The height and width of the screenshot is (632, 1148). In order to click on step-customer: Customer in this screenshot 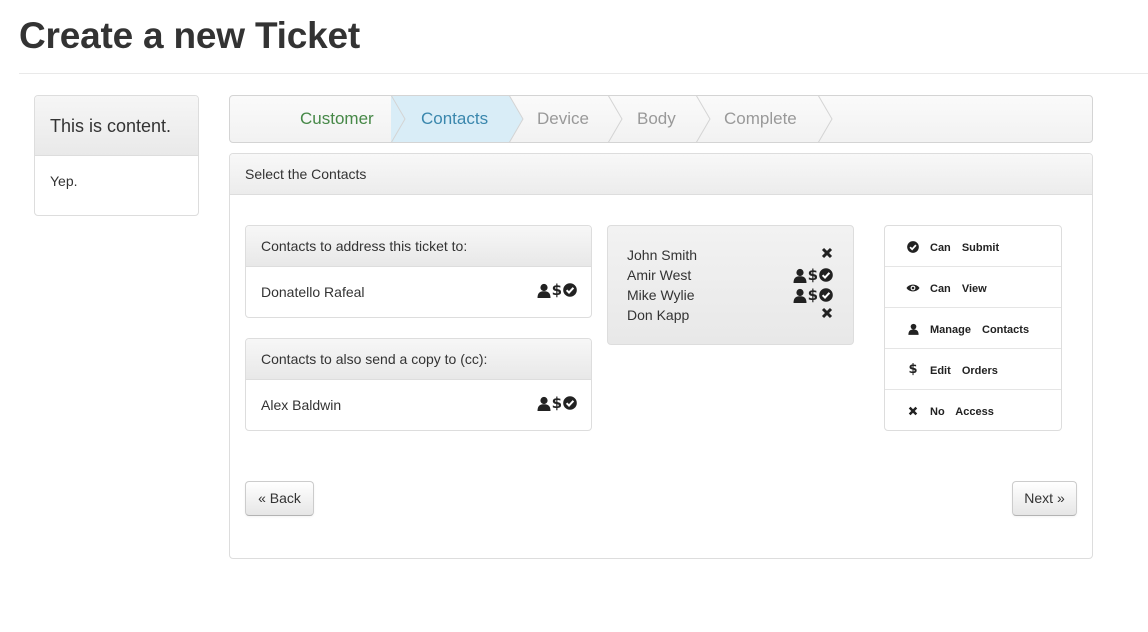, I will do `click(337, 119)`.